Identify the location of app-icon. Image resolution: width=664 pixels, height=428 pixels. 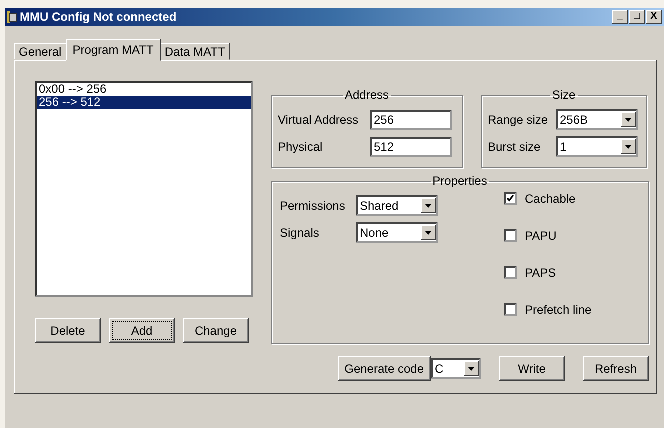
(12, 17).